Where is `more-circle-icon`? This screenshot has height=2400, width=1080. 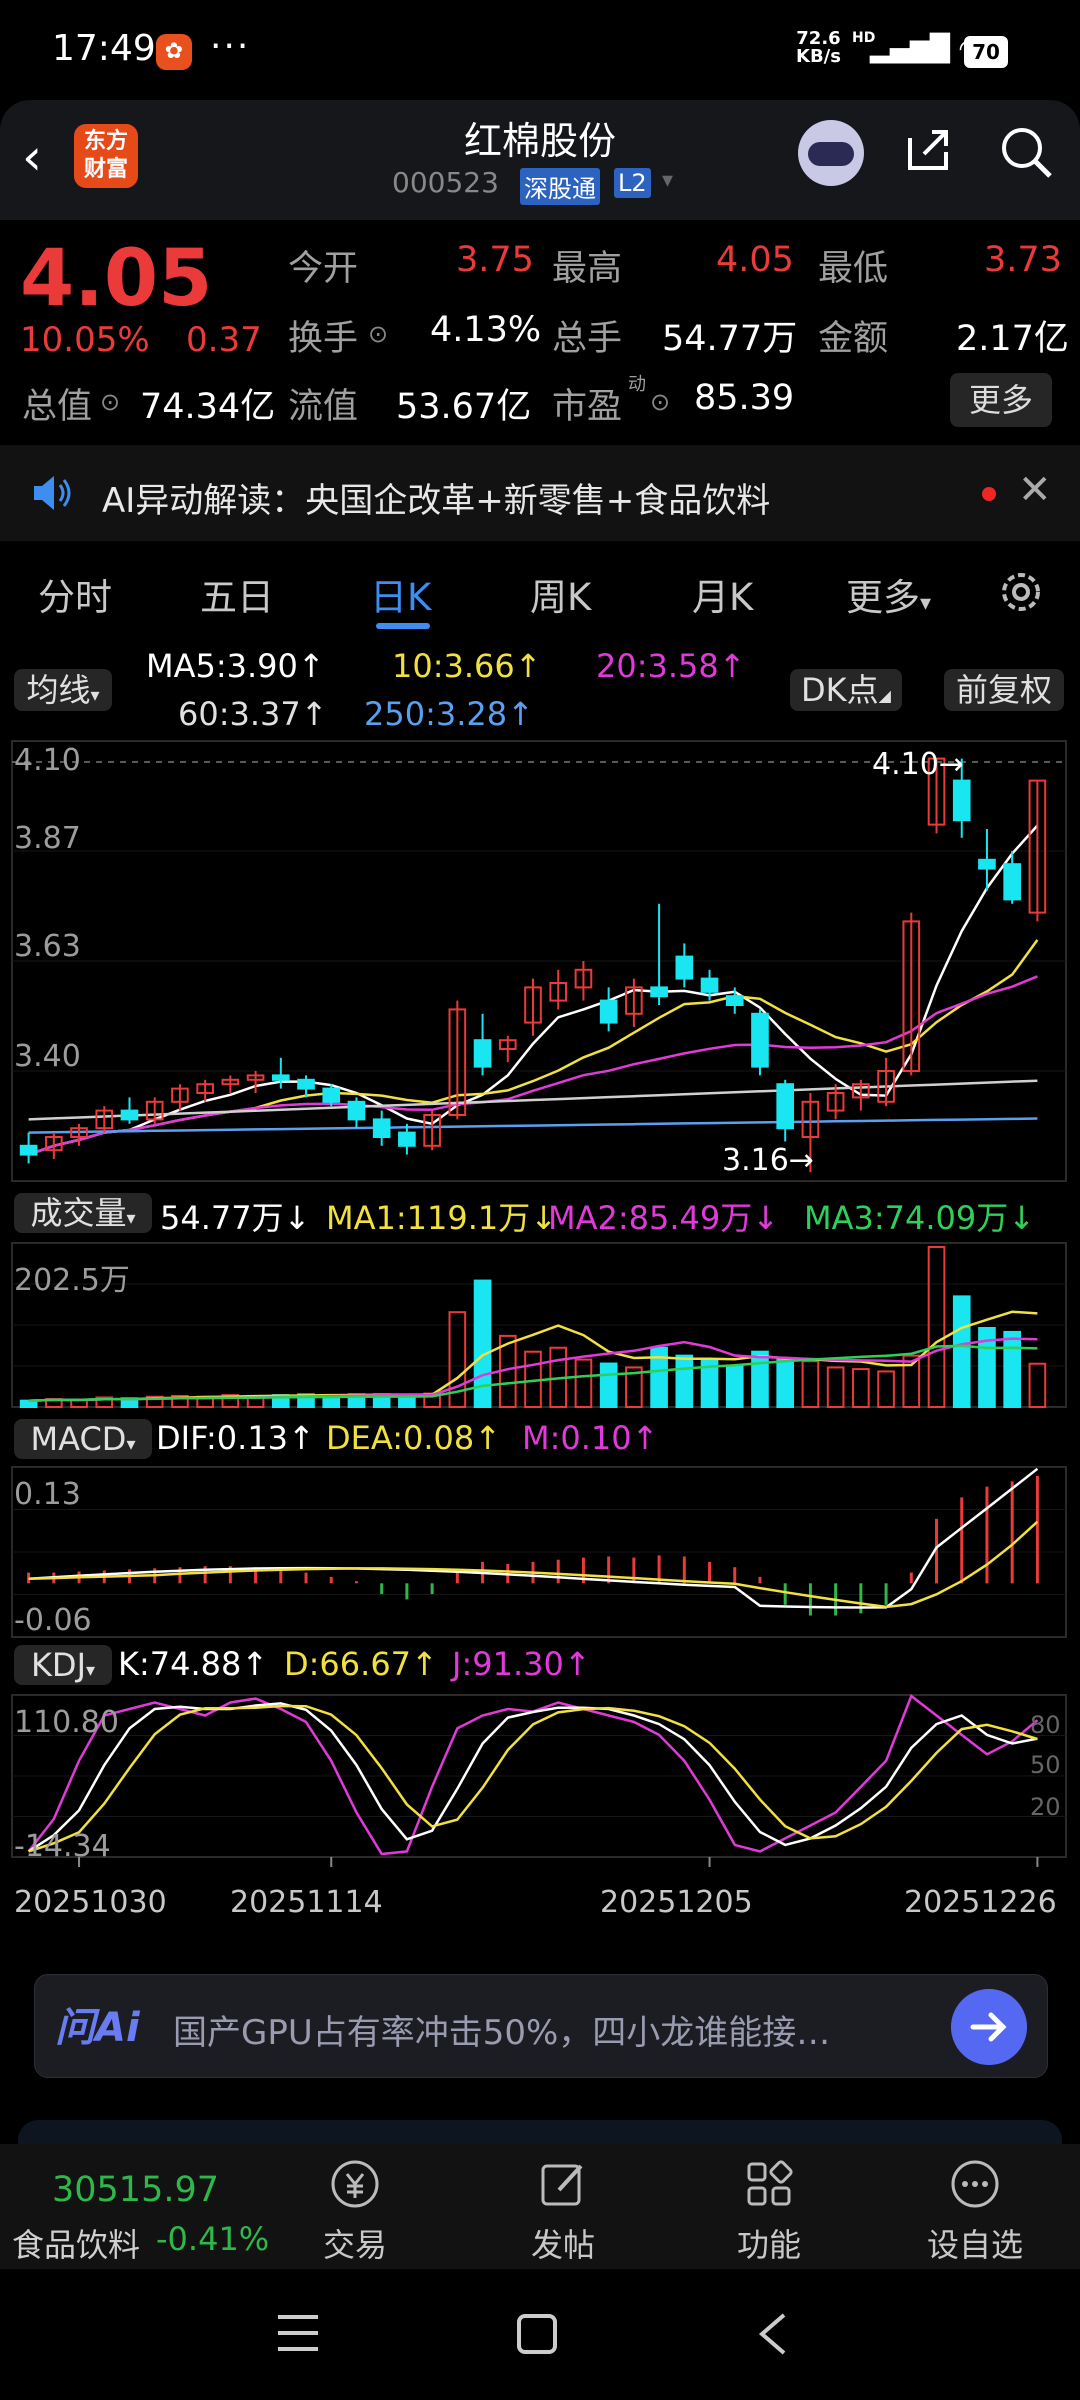
more-circle-icon is located at coordinates (975, 2184).